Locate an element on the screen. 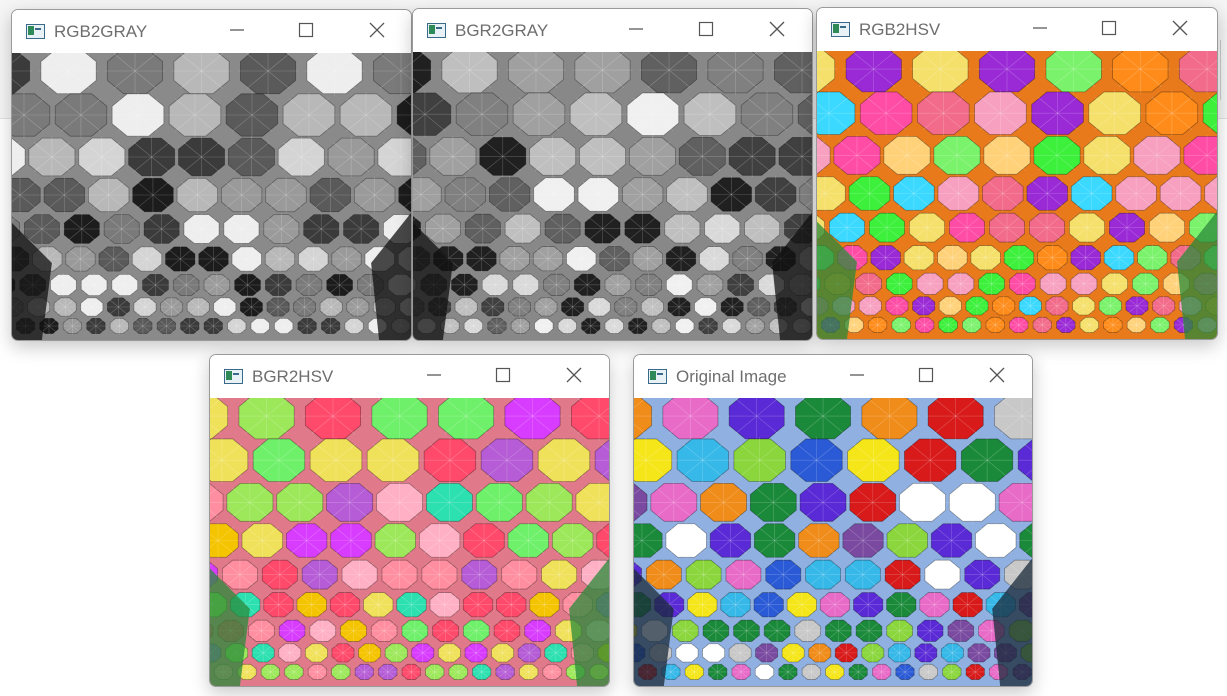 Image resolution: width=1227 pixels, height=696 pixels. window-titlebar: BGR2HSV is located at coordinates (409, 376).